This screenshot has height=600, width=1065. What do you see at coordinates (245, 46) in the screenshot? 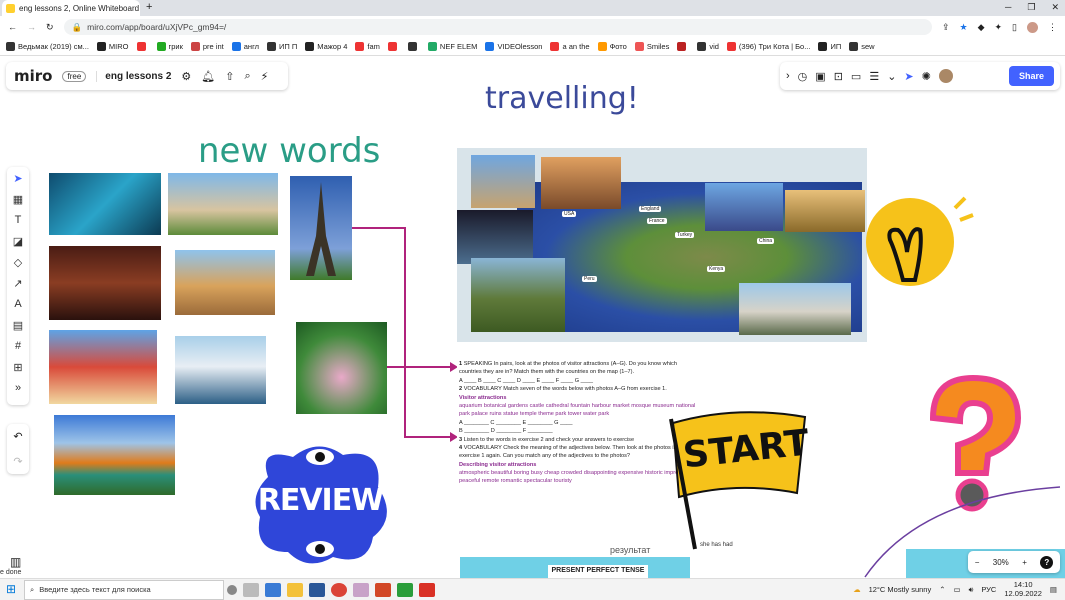
I see `bookmark-item: англ` at bounding box center [245, 46].